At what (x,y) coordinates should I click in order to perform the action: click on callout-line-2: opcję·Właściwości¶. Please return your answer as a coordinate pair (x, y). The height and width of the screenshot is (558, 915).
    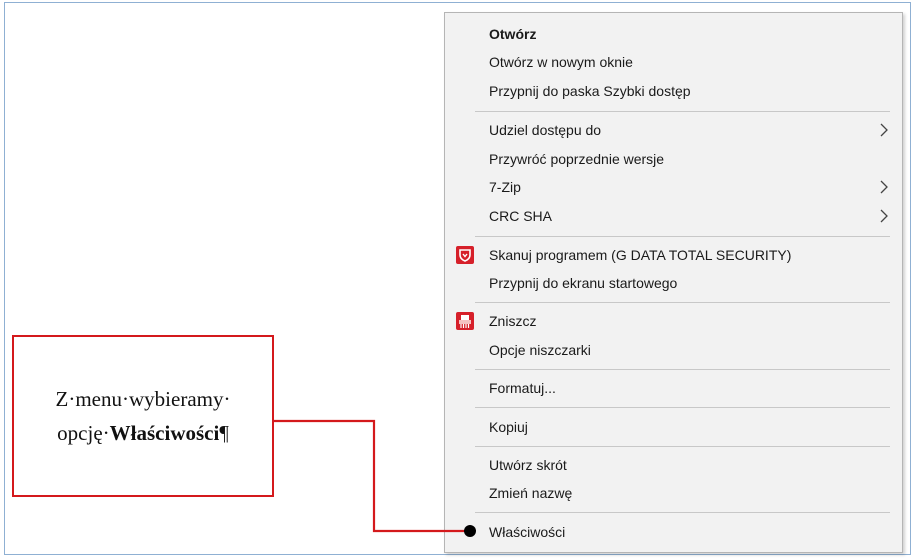
    Looking at the image, I should click on (143, 433).